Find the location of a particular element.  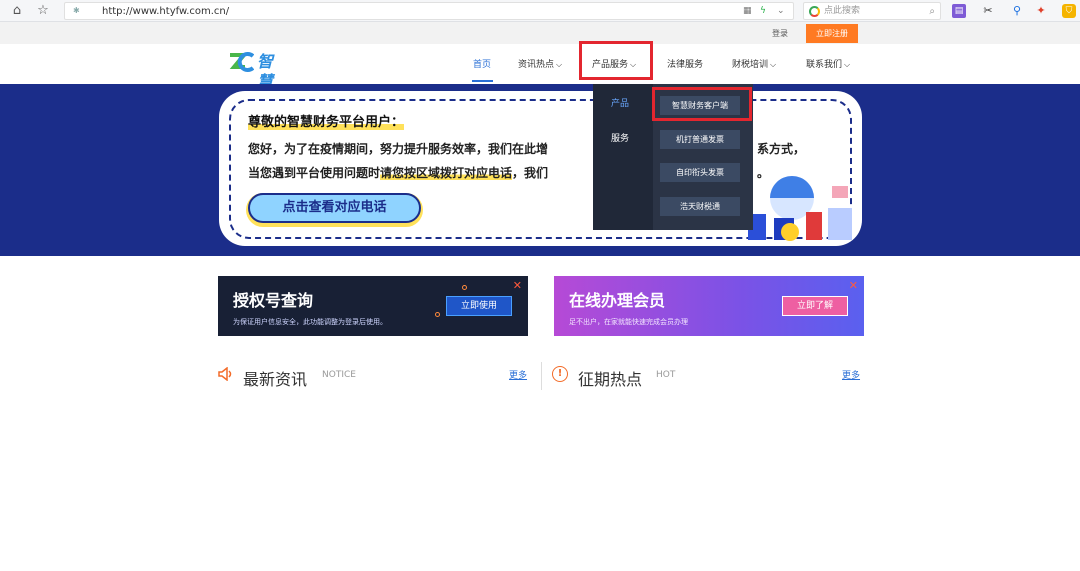

magnifier-icon: ⚲ is located at coordinates (1017, 11).